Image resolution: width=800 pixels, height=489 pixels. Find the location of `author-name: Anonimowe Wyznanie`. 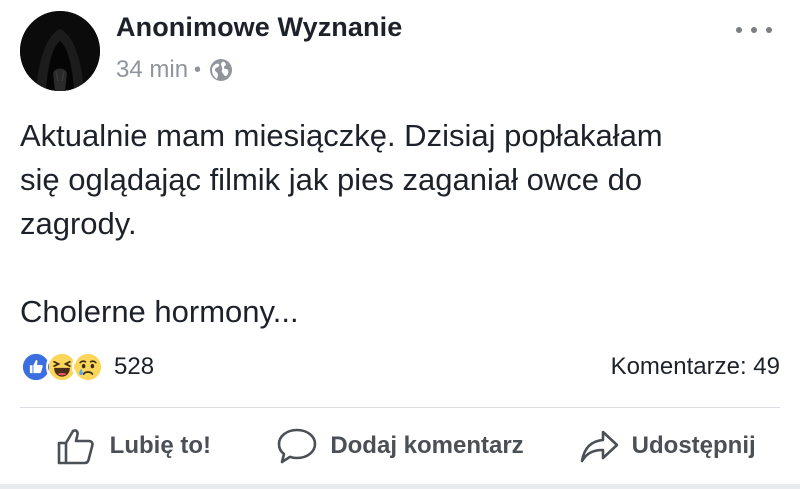

author-name: Anonimowe Wyznanie is located at coordinates (259, 27).